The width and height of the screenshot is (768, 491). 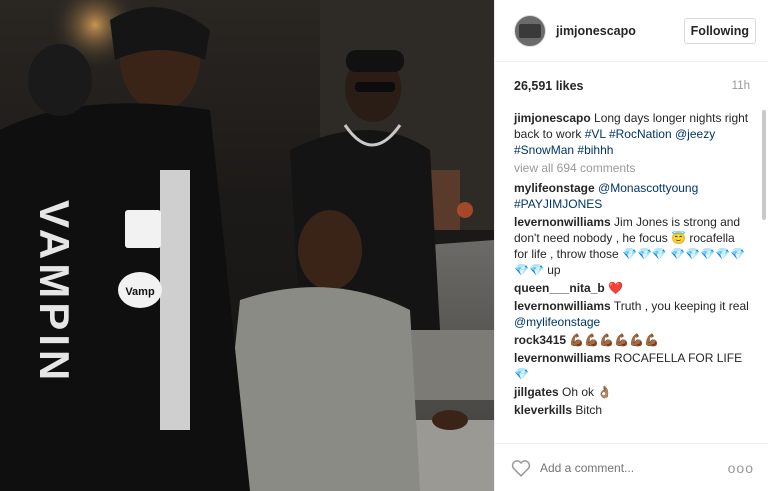 I want to click on comment-tag-link: @Monascottyoung, so click(x=648, y=188).